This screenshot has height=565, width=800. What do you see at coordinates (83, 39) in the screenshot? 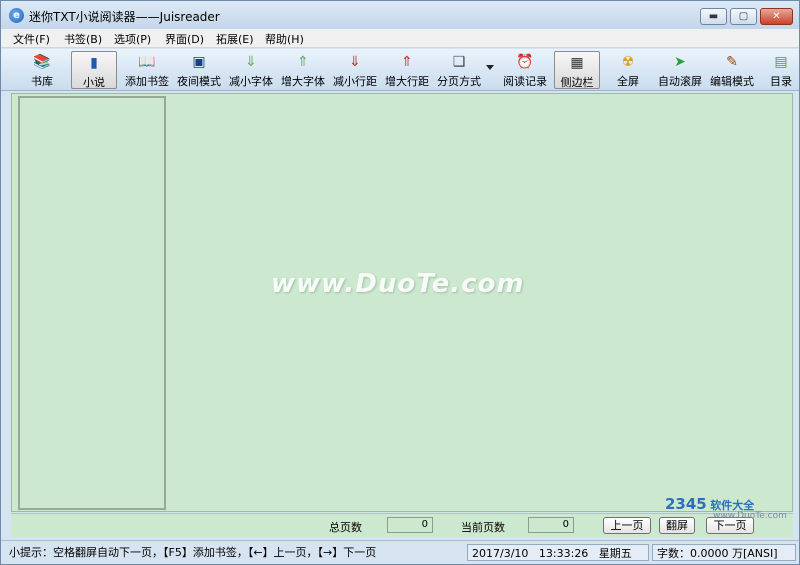
I see `menu-bookmarks: 书签(B)` at bounding box center [83, 39].